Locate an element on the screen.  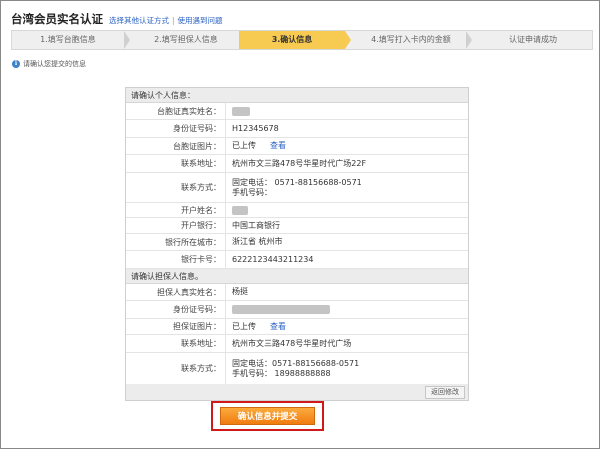
submit-highlight: 确认信息并提交 is located at coordinates (267, 416).